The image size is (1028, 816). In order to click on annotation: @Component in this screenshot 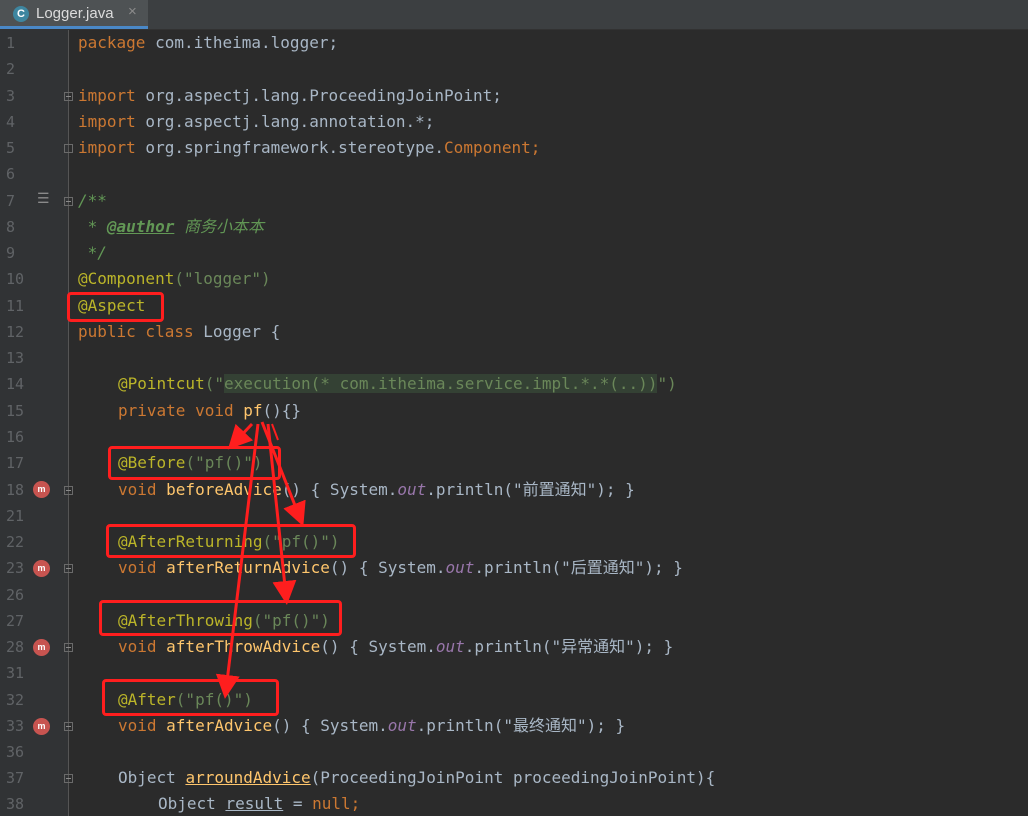, I will do `click(126, 278)`.